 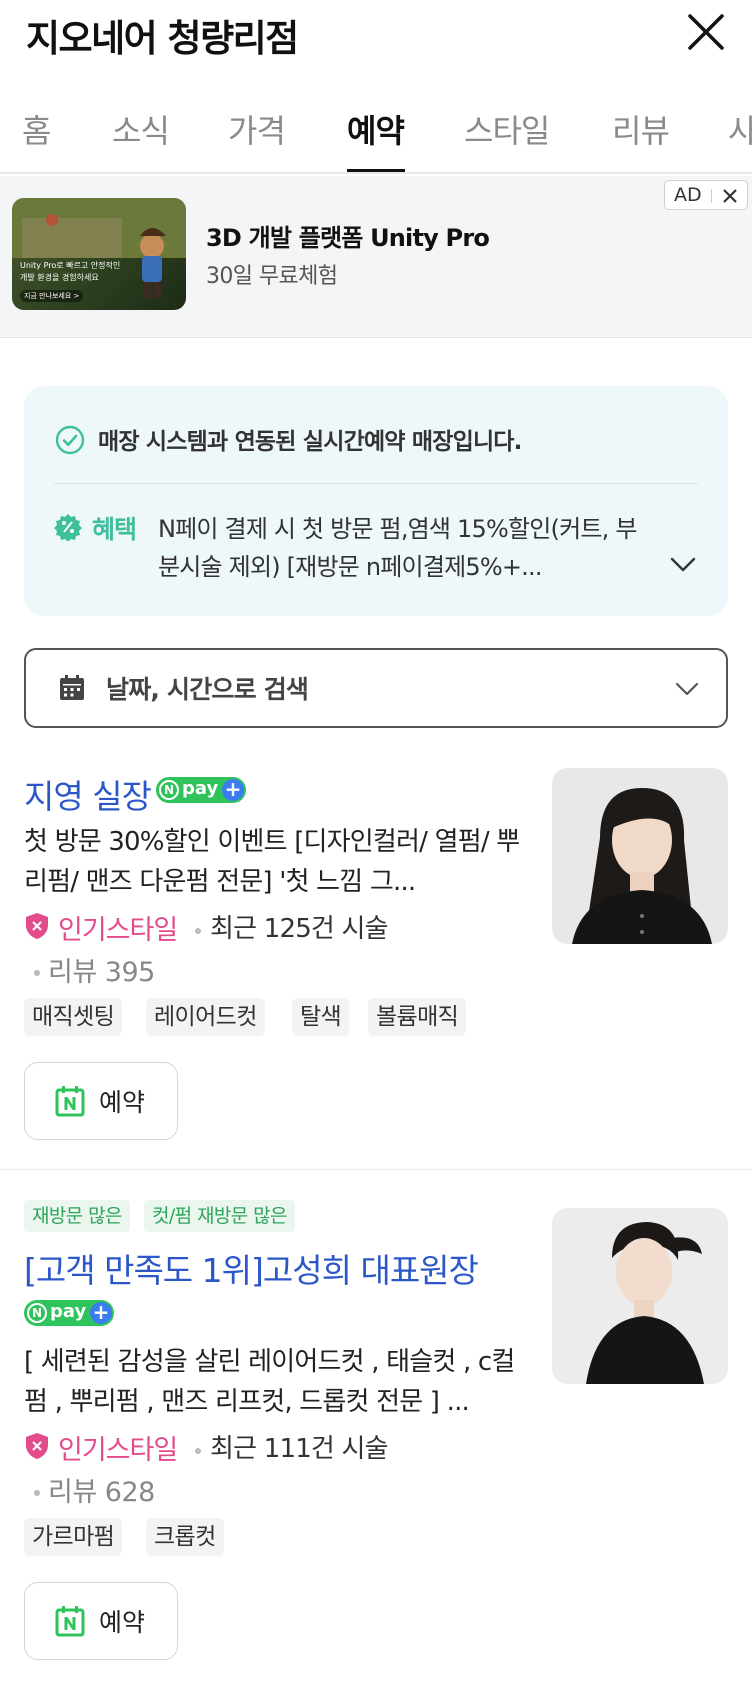 I want to click on style-tag: 레이어드컷, so click(x=205, y=1017).